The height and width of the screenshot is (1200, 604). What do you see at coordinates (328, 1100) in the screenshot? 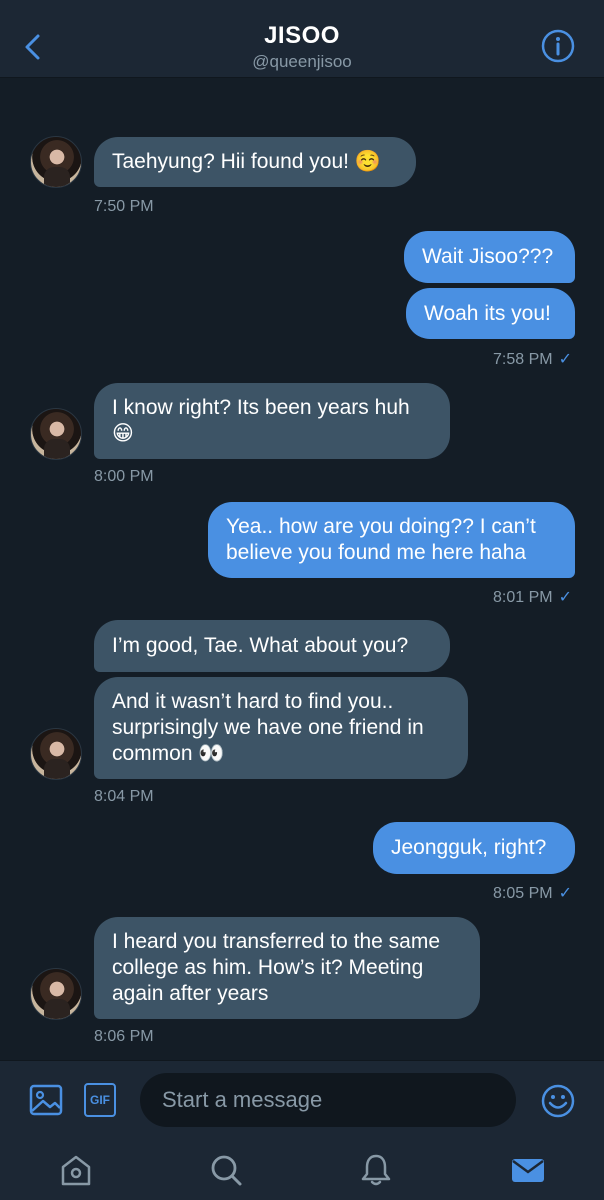
I see `message-input` at bounding box center [328, 1100].